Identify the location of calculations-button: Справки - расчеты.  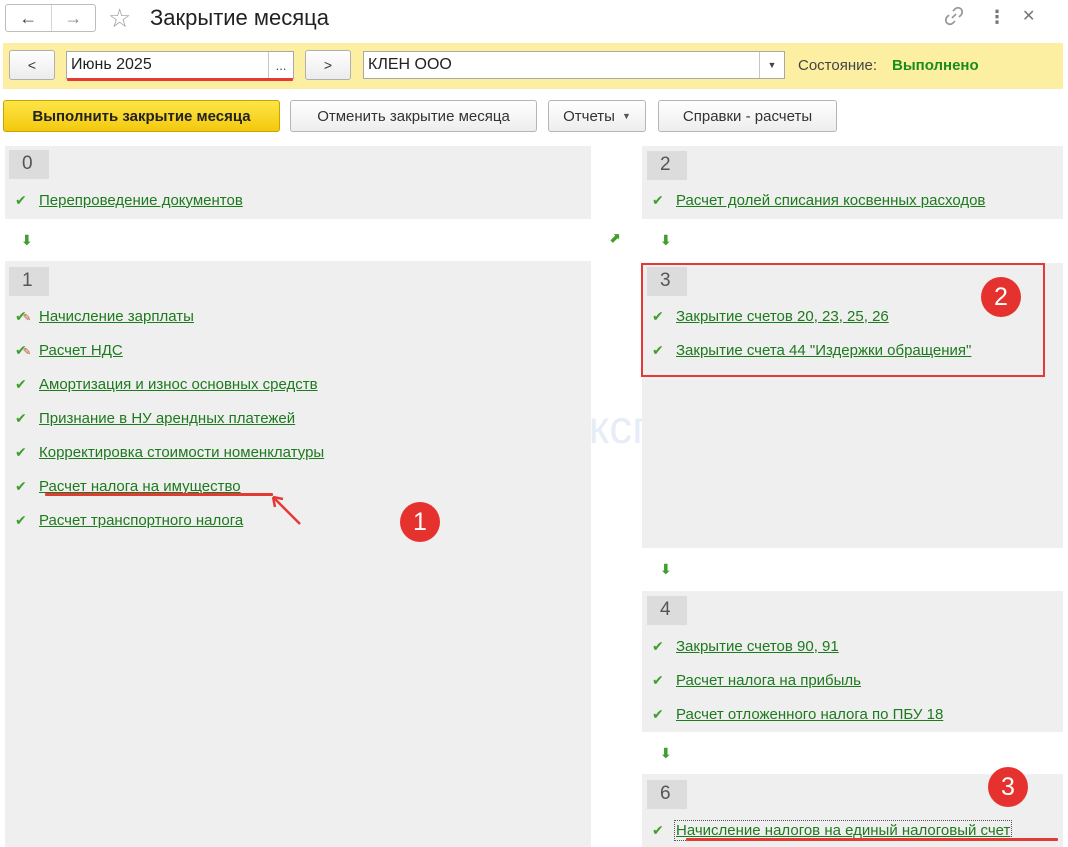
(747, 116).